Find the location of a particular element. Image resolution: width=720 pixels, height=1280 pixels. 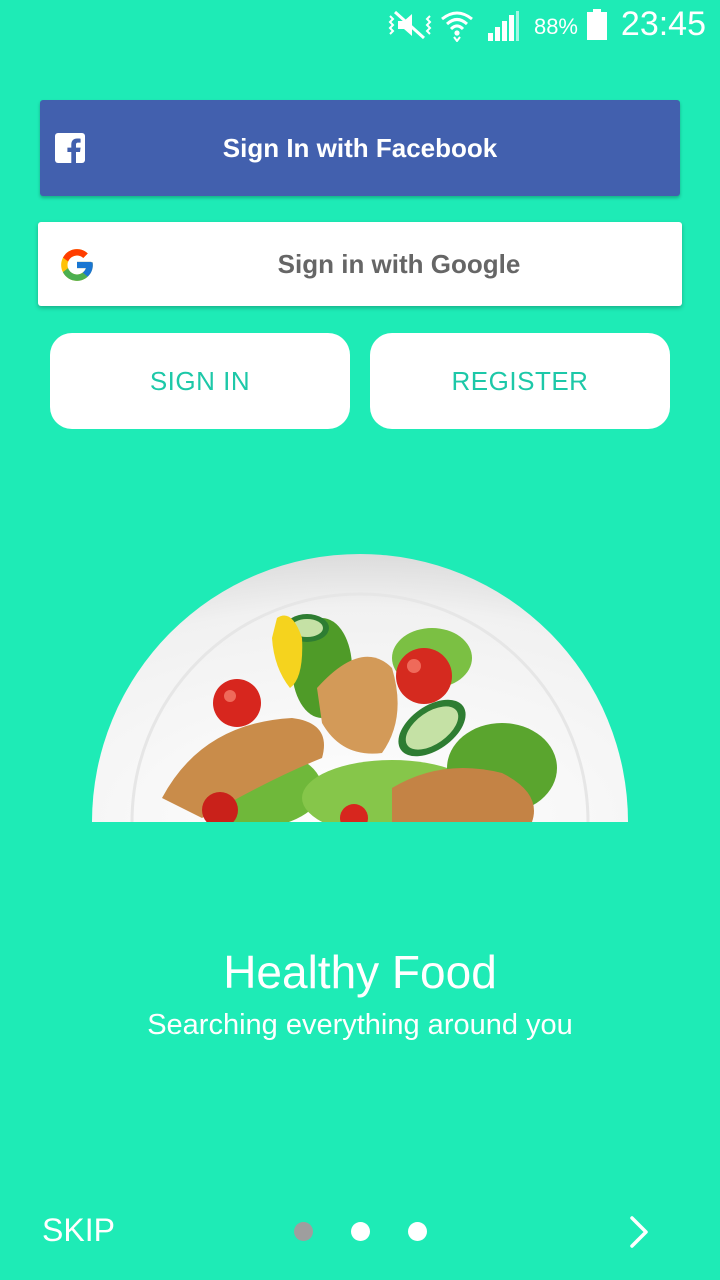

google-sign-in-button: Sign in with Google is located at coordinates (360, 264).